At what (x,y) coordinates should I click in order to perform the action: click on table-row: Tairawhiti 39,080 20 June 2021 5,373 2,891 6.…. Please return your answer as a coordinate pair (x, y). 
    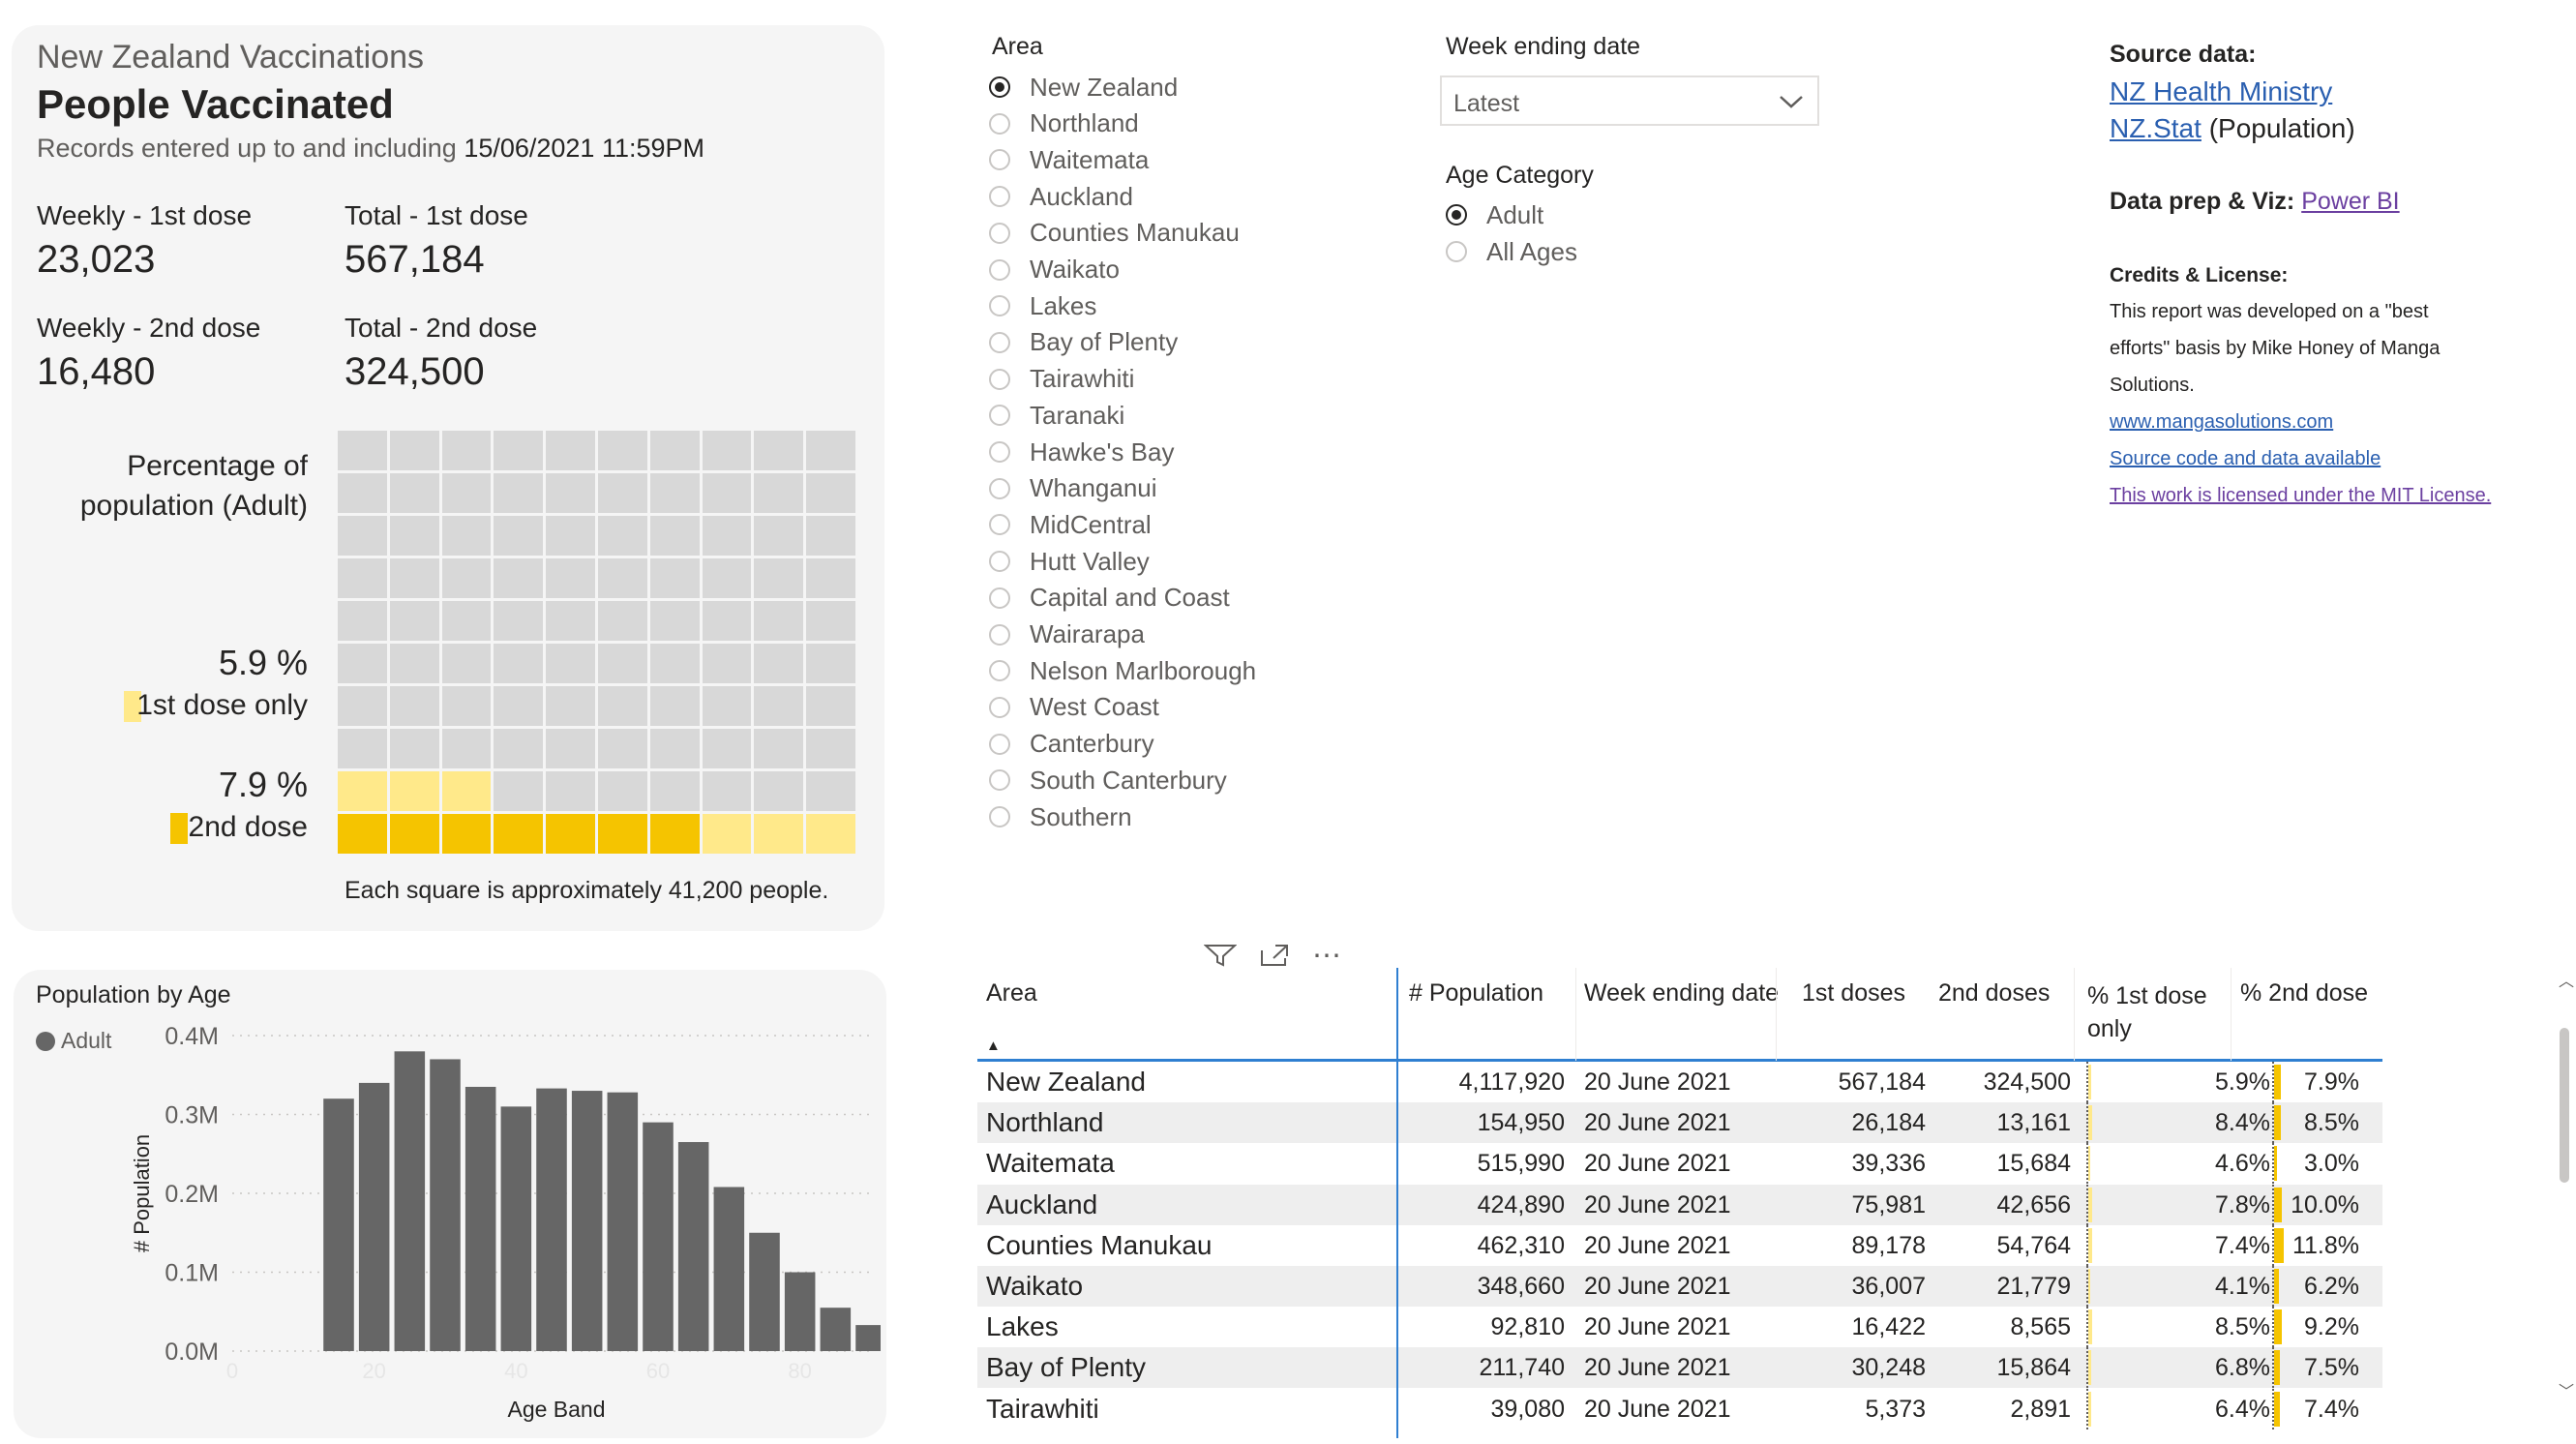
    Looking at the image, I should click on (1679, 1408).